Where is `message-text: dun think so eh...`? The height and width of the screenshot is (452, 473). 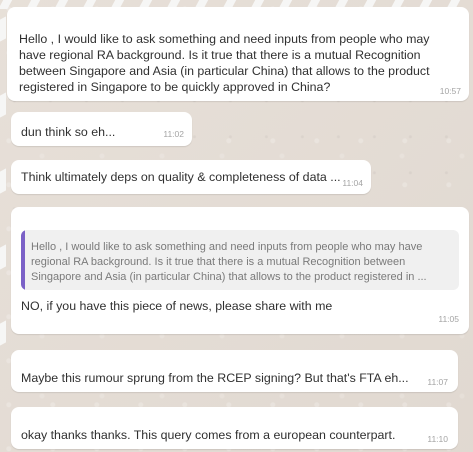 message-text: dun think so eh... is located at coordinates (68, 132).